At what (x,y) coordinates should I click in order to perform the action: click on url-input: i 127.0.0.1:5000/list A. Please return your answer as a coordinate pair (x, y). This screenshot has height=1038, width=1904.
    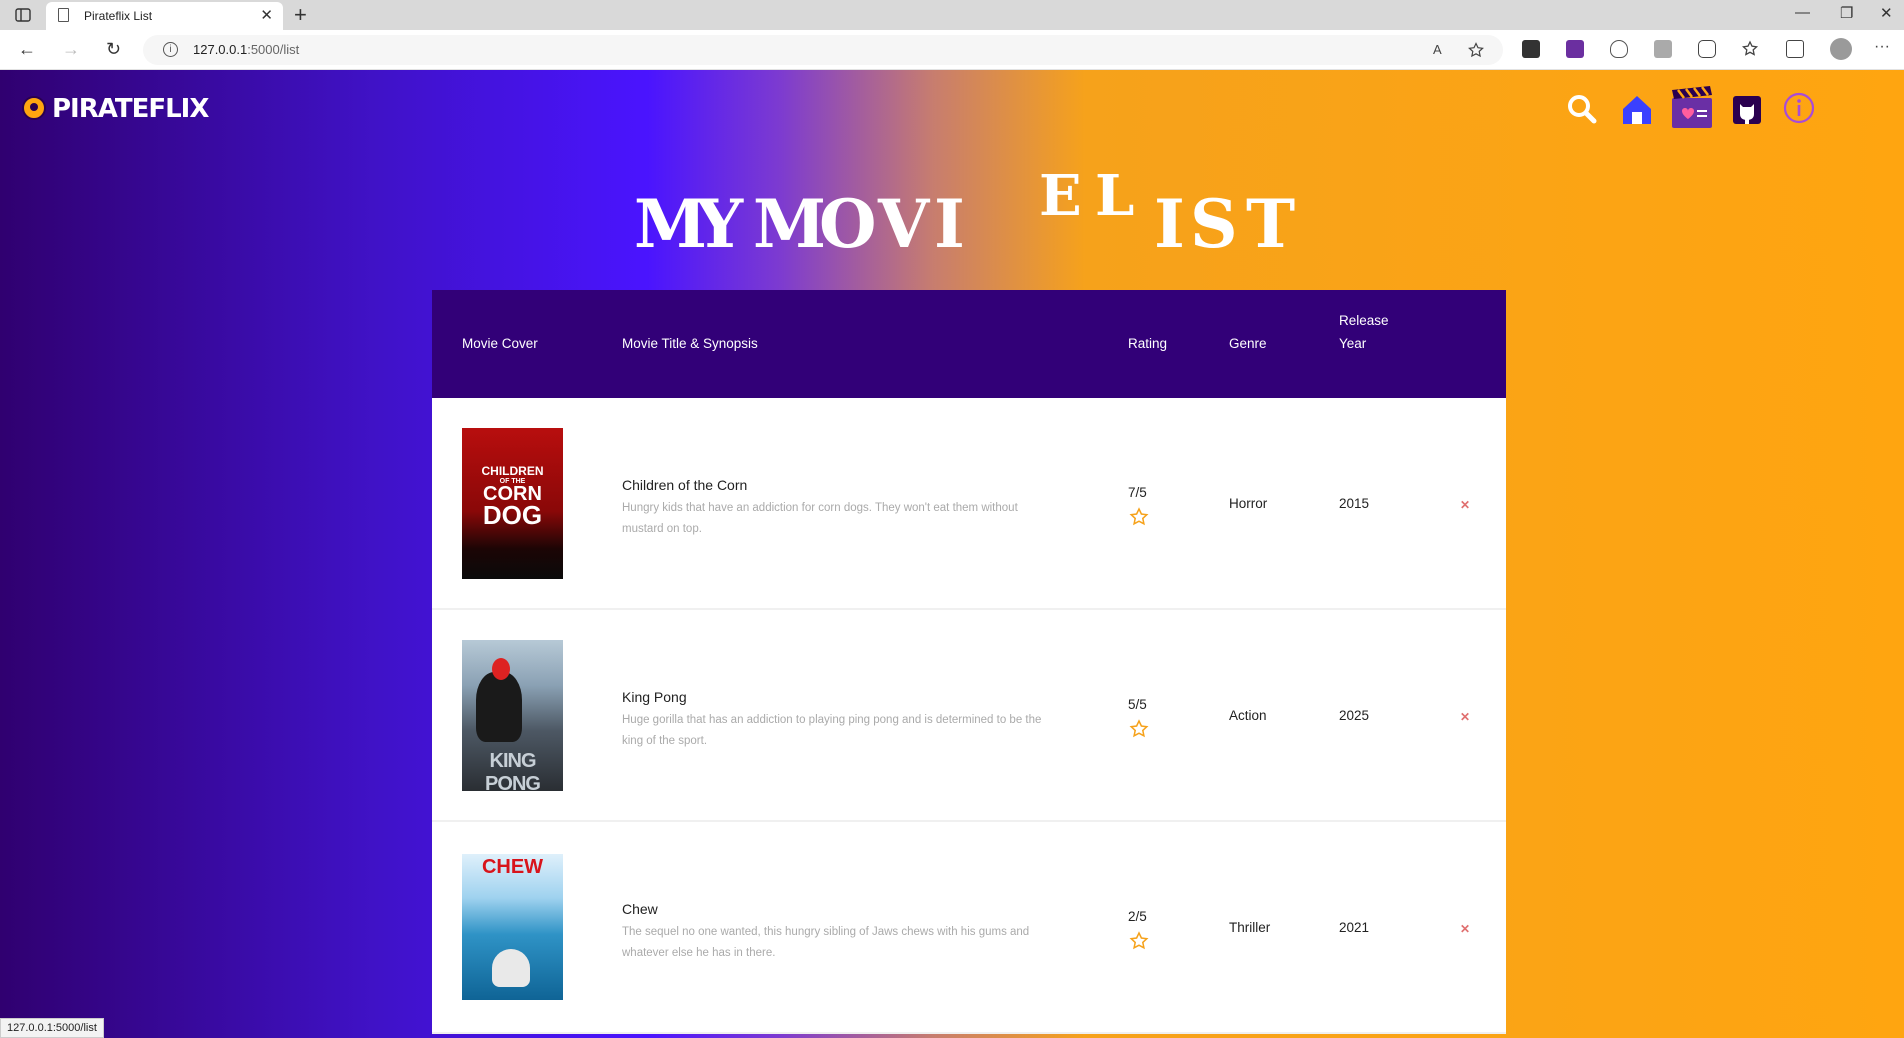
    Looking at the image, I should click on (823, 50).